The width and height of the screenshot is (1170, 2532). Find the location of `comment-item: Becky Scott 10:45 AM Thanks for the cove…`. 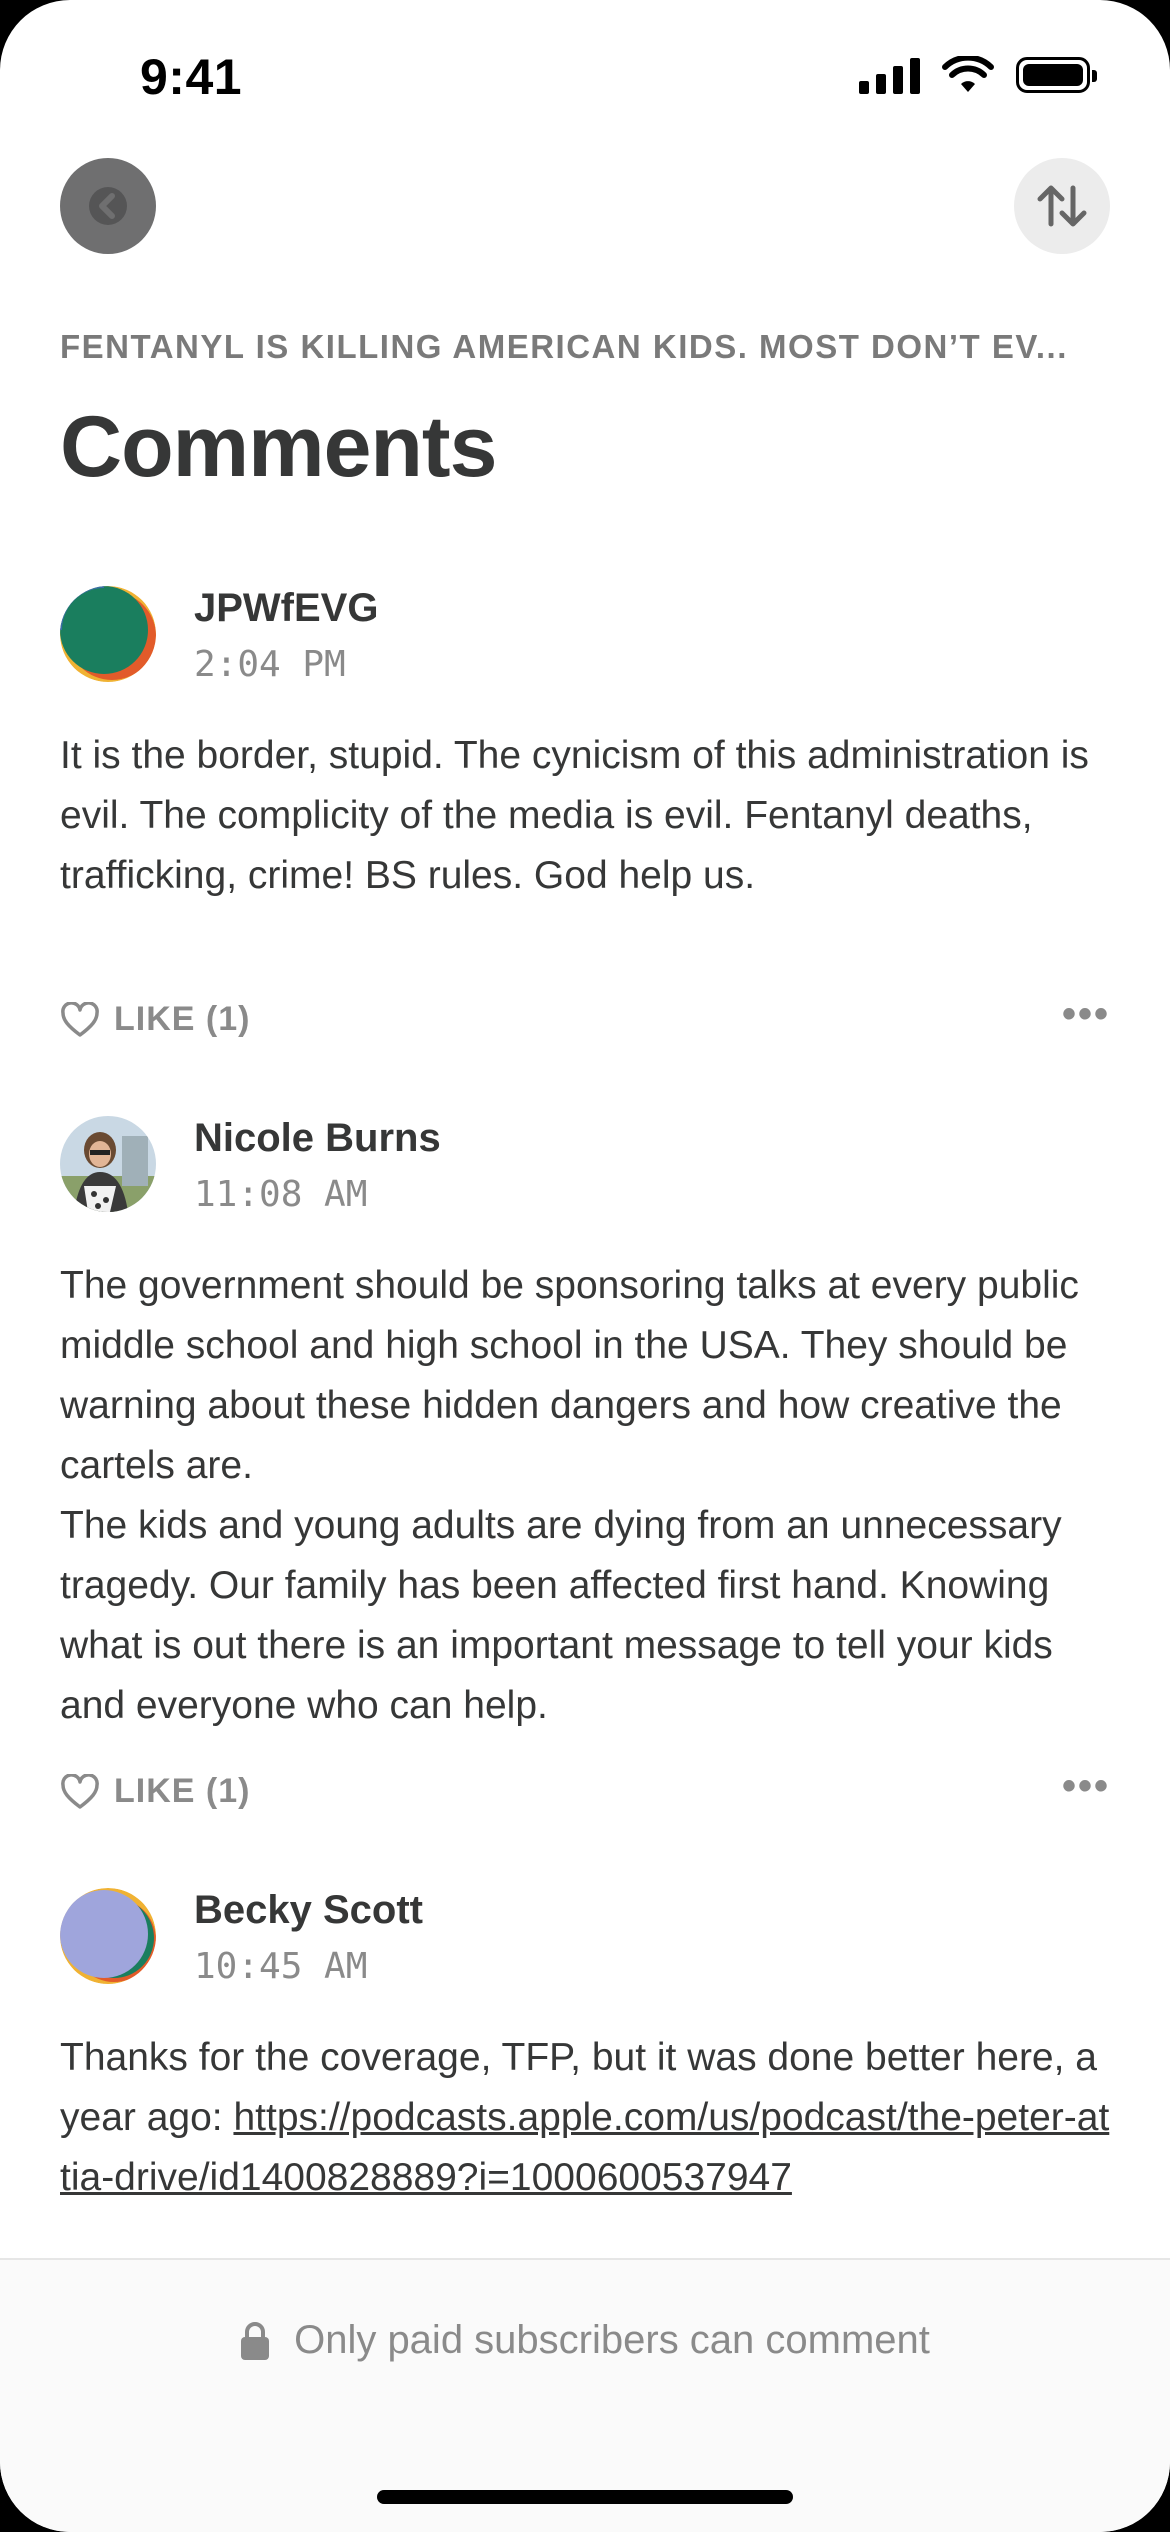

comment-item: Becky Scott 10:45 AM Thanks for the cove… is located at coordinates (585, 2073).